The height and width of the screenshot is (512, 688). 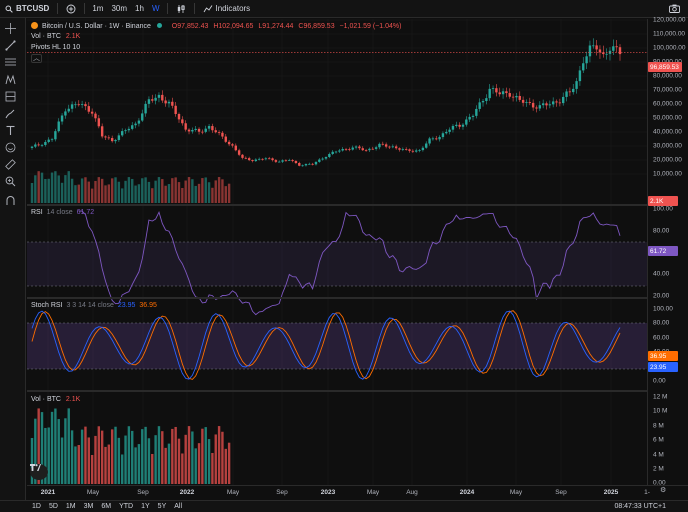 I want to click on stoch-d-value: 36.95, so click(x=148, y=305).